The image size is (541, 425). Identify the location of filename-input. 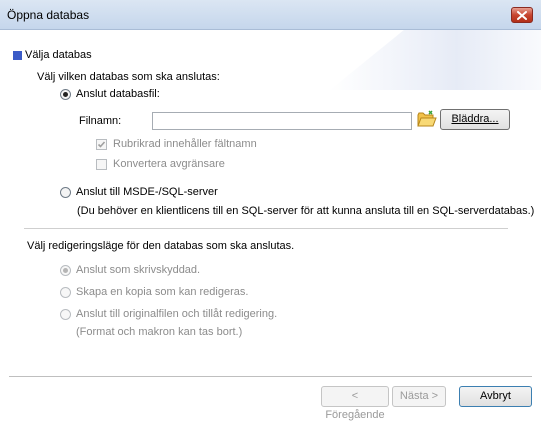
(282, 121).